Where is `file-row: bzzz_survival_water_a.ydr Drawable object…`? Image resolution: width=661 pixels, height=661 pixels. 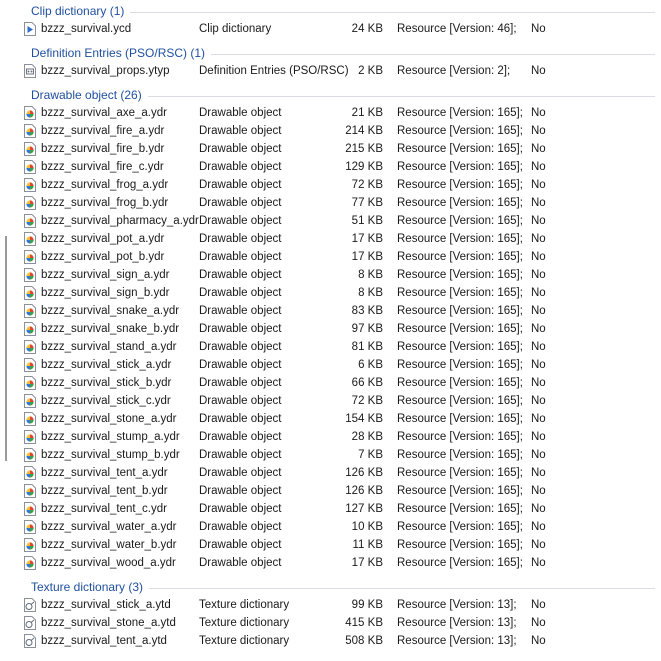
file-row: bzzz_survival_water_a.ydr Drawable object… is located at coordinates (330, 528).